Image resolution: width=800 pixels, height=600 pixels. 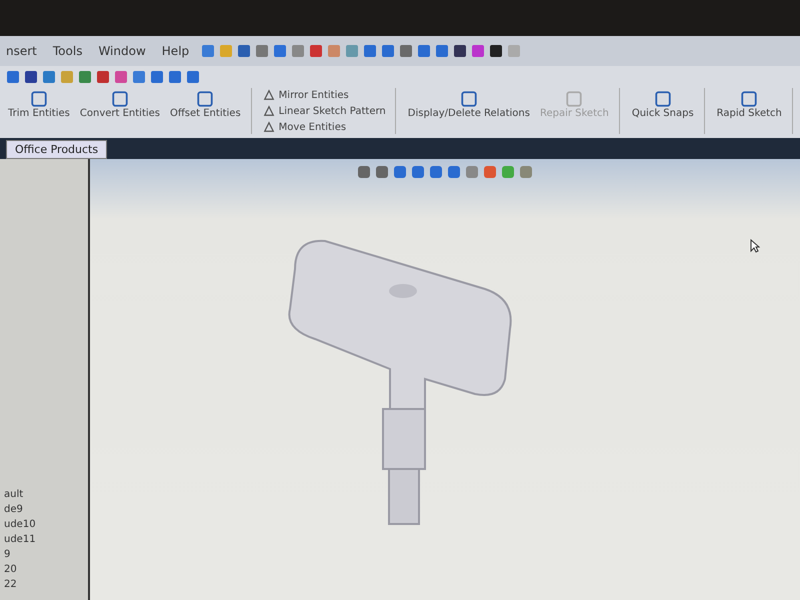 What do you see at coordinates (44, 554) in the screenshot?
I see `tree-item: 9` at bounding box center [44, 554].